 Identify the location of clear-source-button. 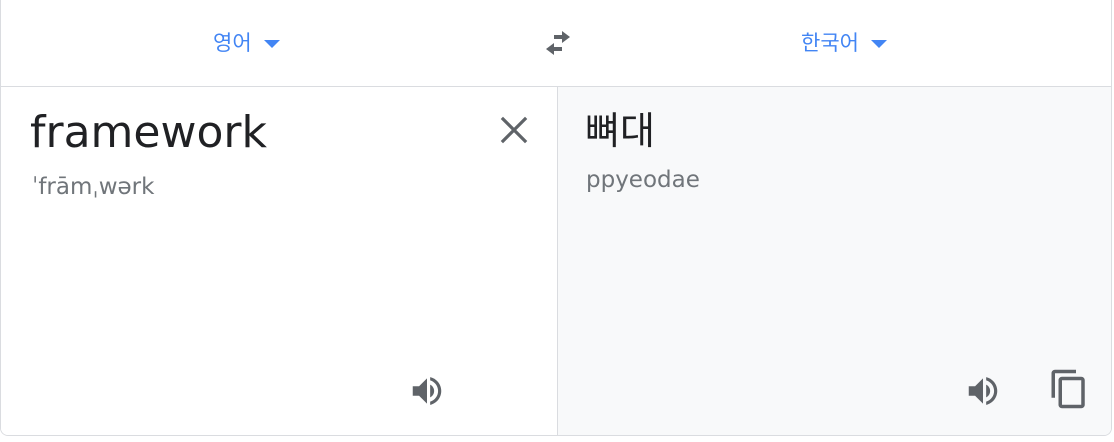
(514, 130).